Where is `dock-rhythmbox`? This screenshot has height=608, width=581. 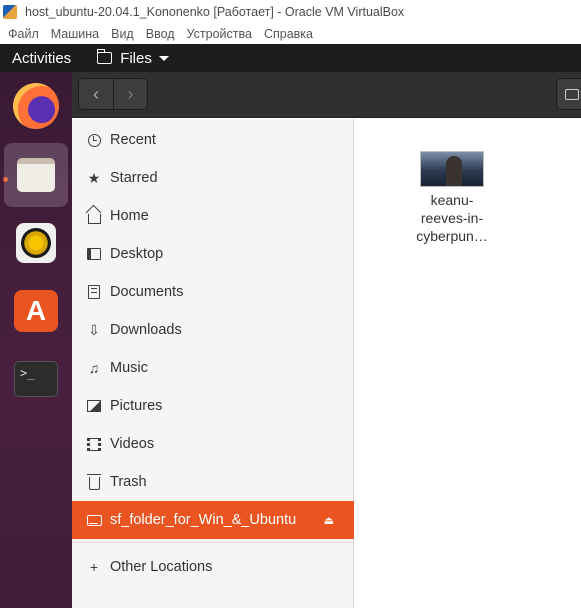 dock-rhythmbox is located at coordinates (36, 243).